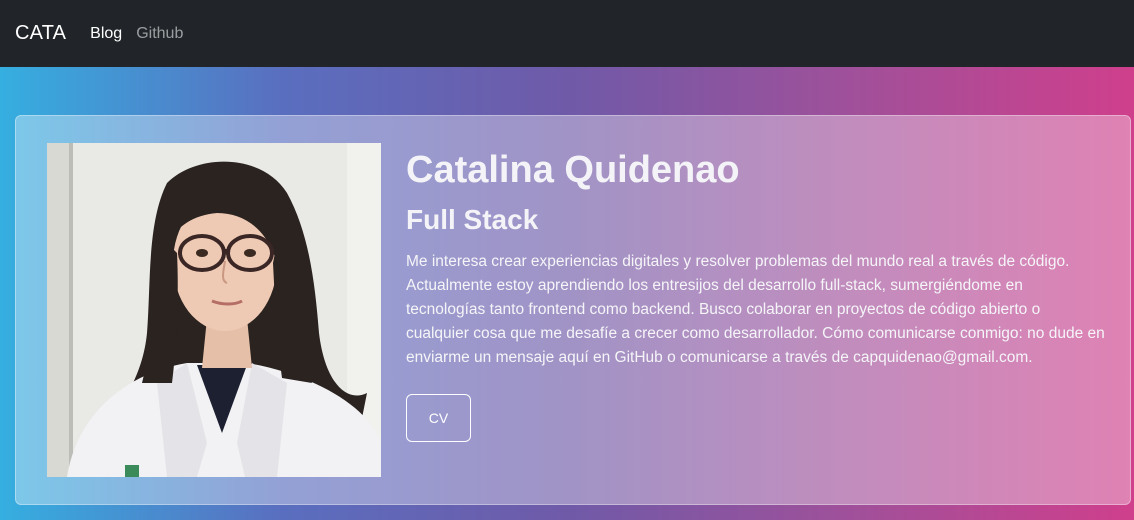 This screenshot has height=520, width=1134. What do you see at coordinates (567, 33) in the screenshot?
I see `top-navbar: CATA Blog Github` at bounding box center [567, 33].